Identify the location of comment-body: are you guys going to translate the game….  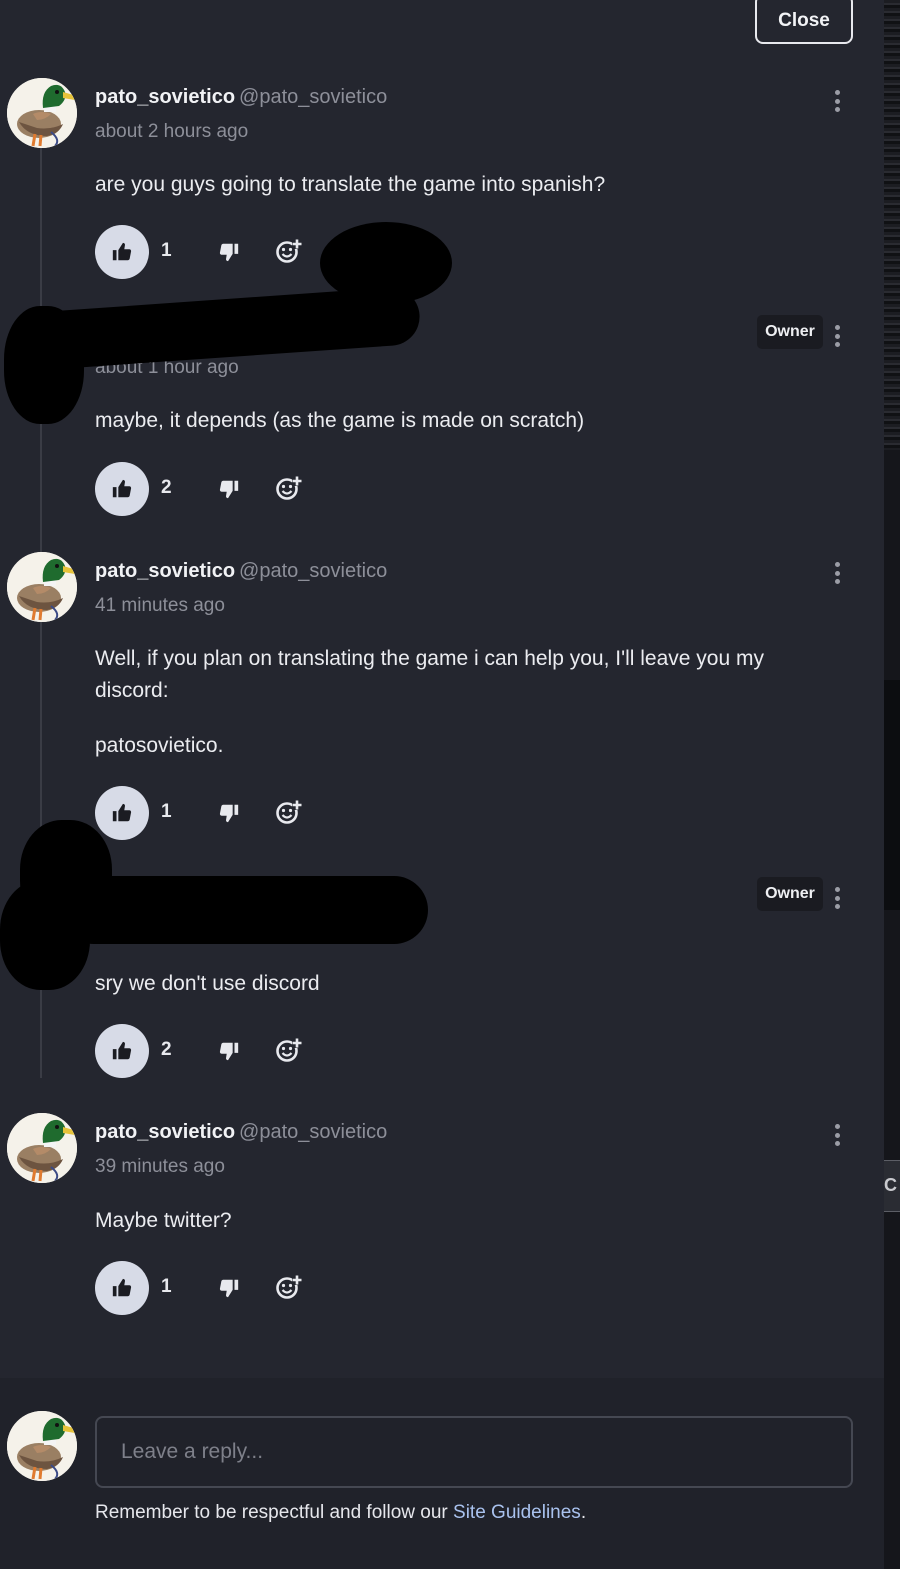
(465, 196).